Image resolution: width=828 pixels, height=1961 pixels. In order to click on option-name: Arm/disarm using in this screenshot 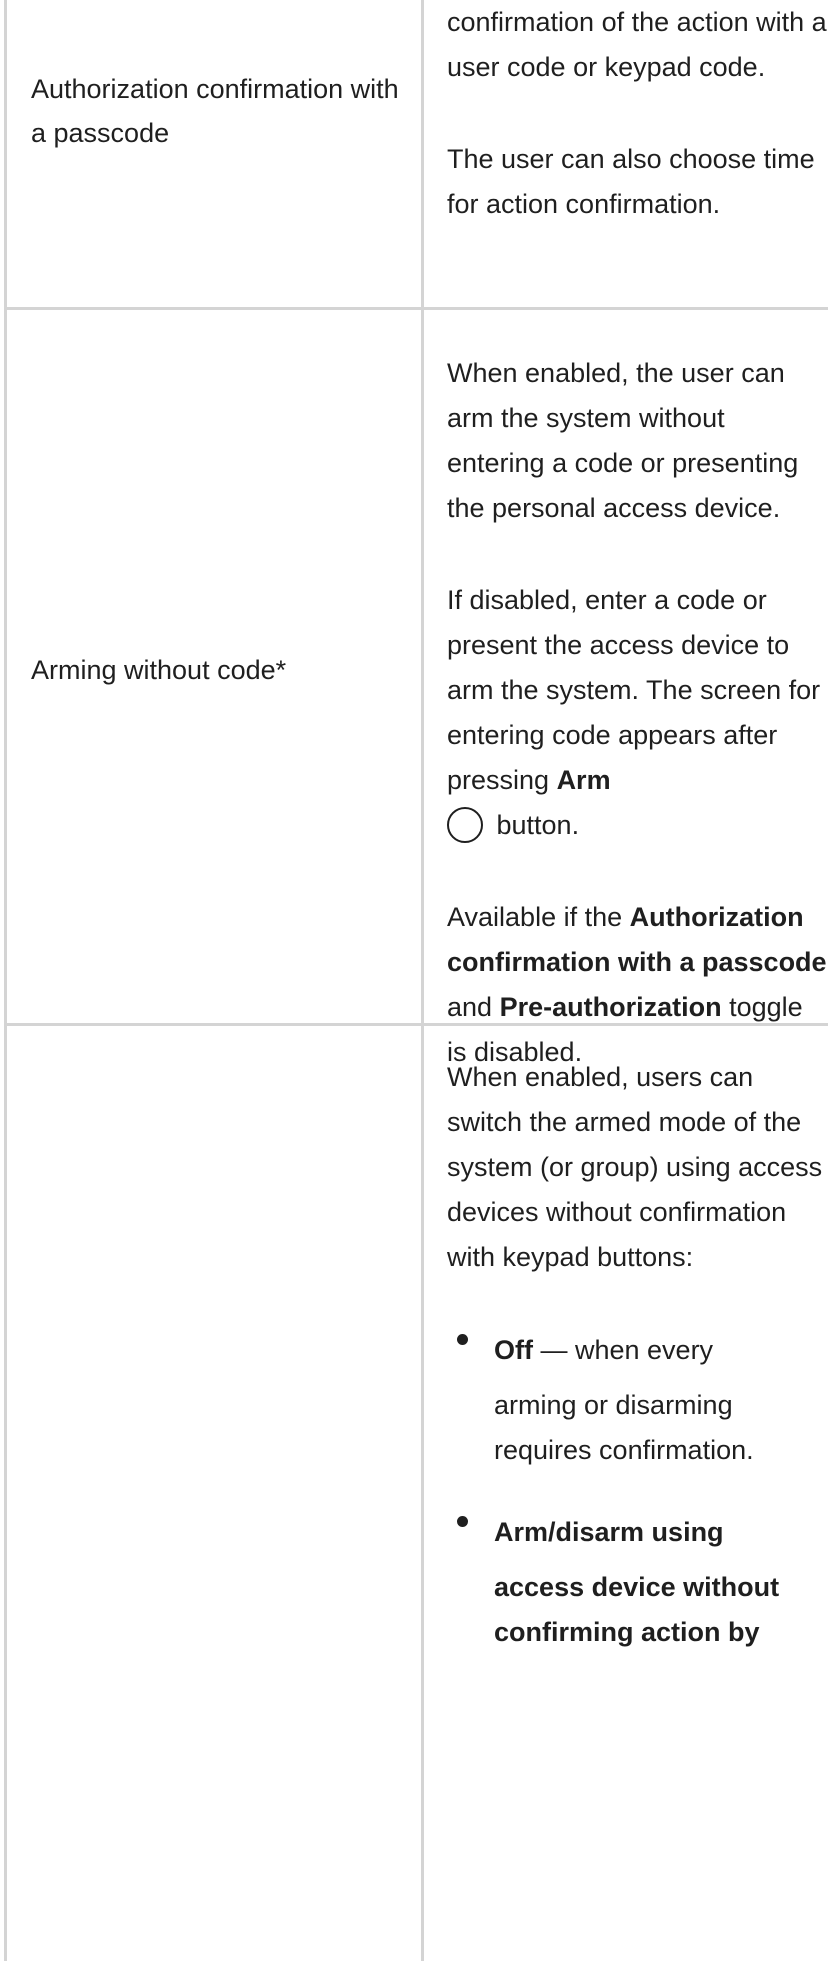, I will do `click(609, 1532)`.